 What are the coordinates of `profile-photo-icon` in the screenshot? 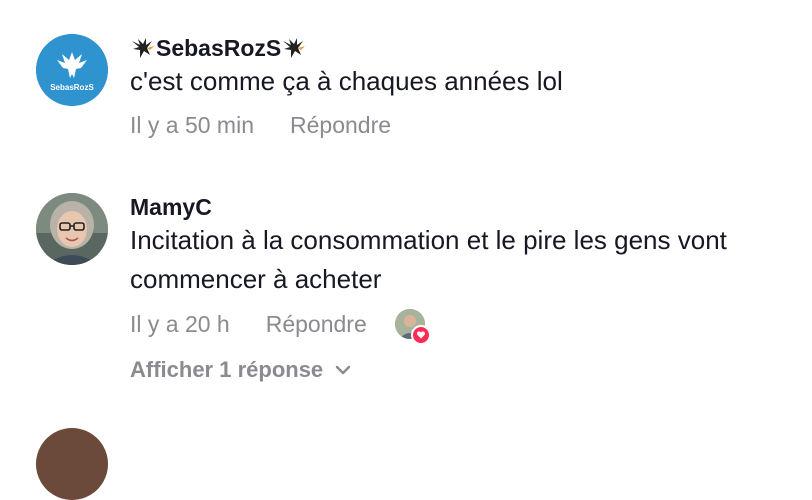 It's located at (72, 229).